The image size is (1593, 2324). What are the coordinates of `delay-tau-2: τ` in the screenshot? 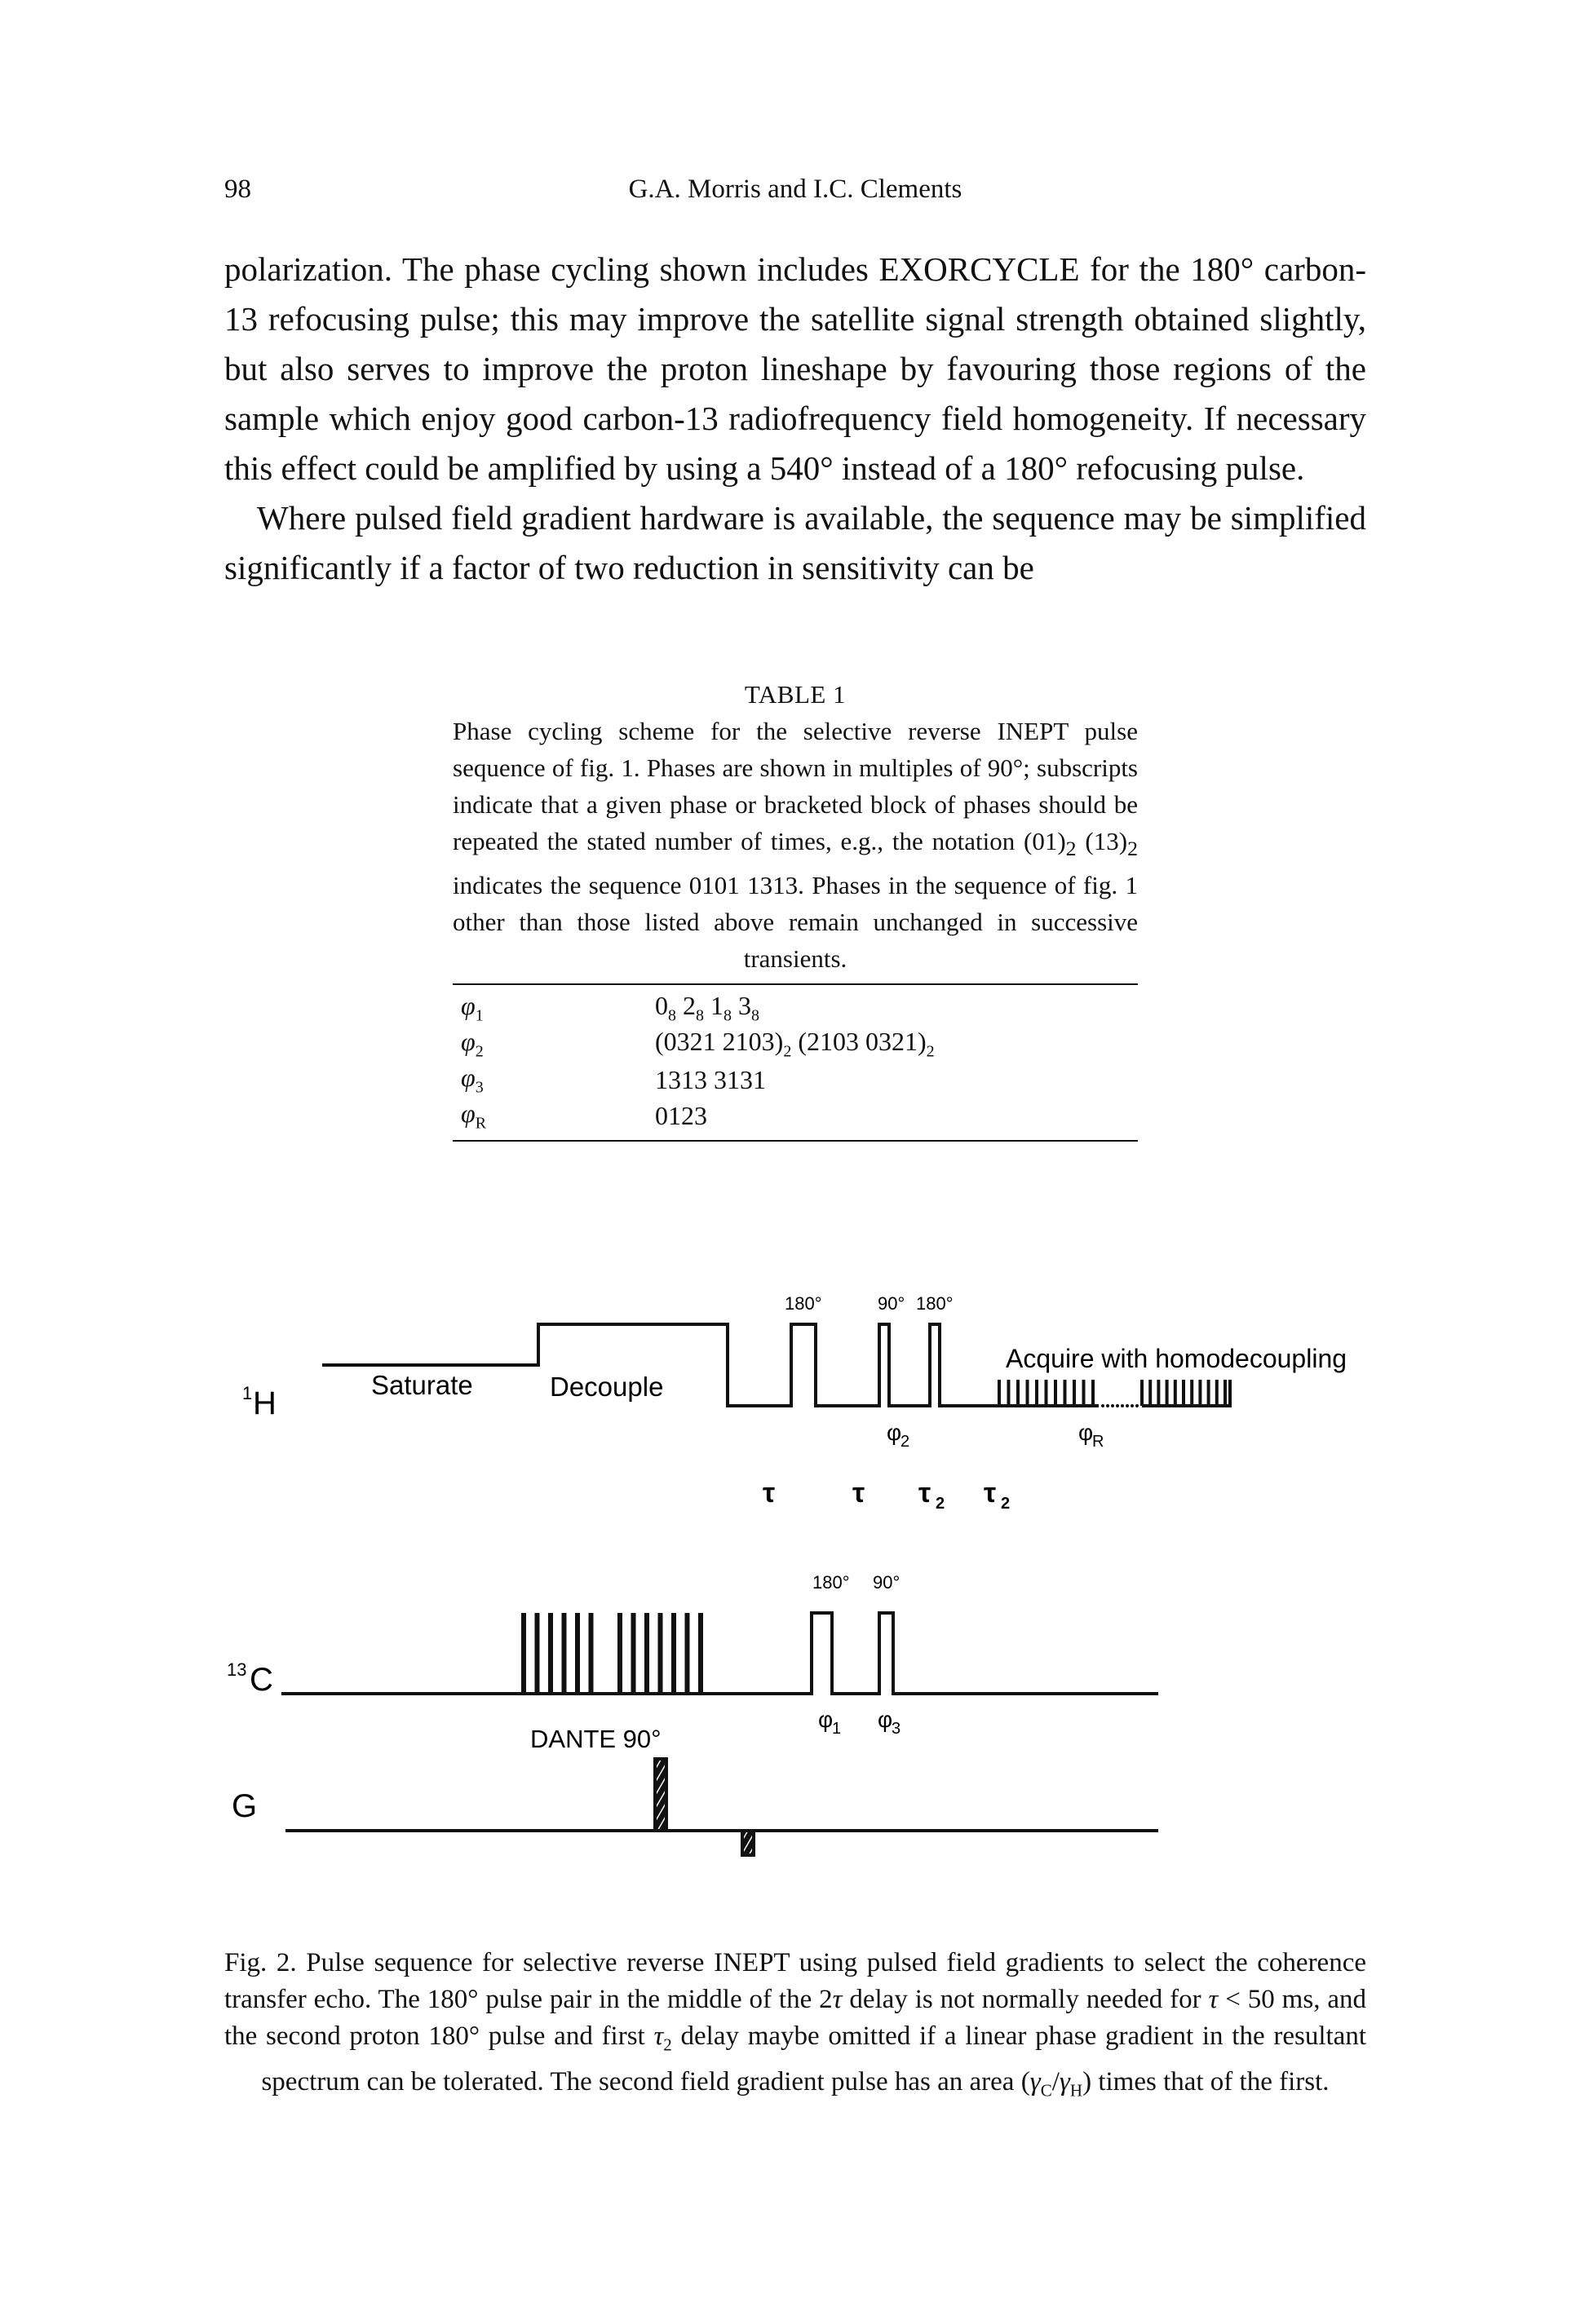 It's located at (858, 1494).